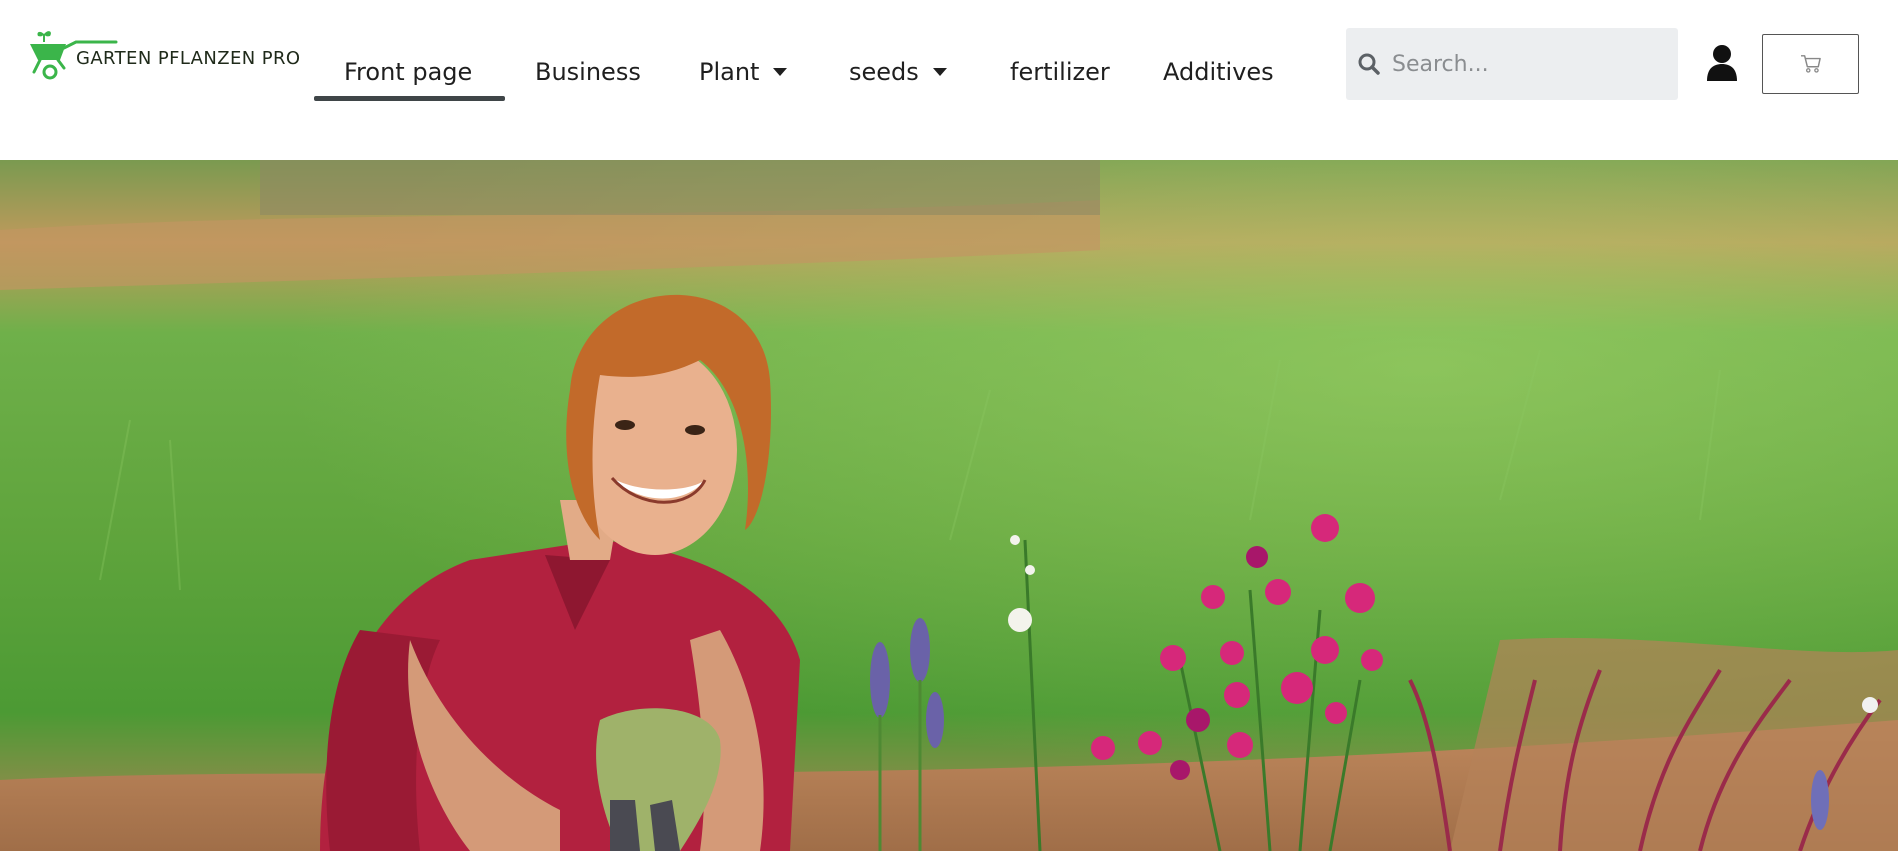 The height and width of the screenshot is (851, 1898). I want to click on nav-item-plant: Plant, so click(743, 72).